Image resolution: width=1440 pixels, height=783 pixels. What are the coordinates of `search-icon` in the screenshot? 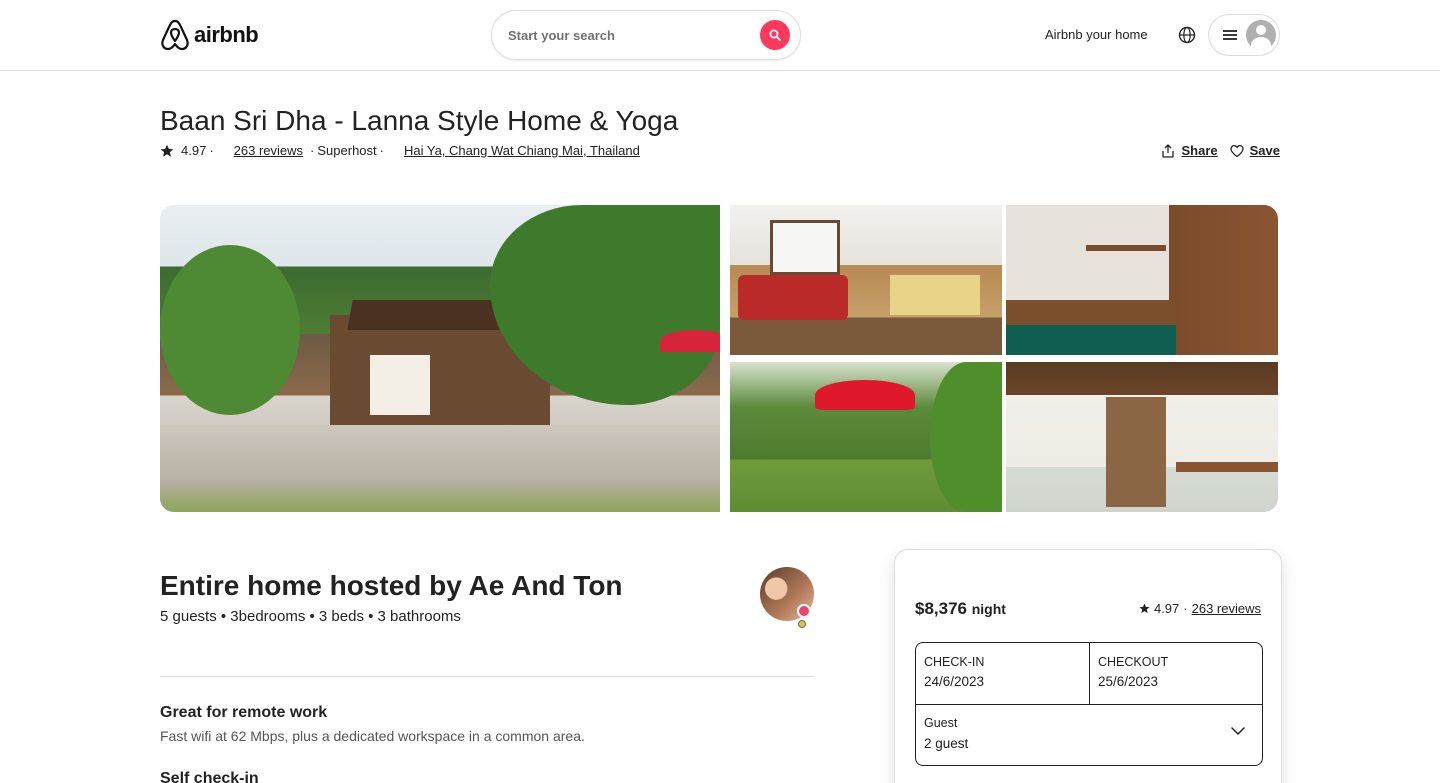 It's located at (775, 35).